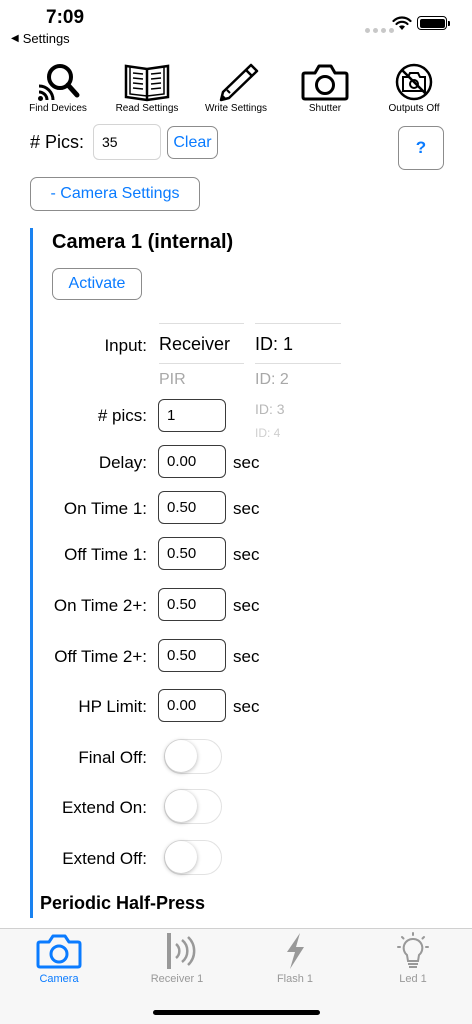 This screenshot has height=1024, width=472. What do you see at coordinates (57, 141) in the screenshot?
I see `pics-label: # Pics:` at bounding box center [57, 141].